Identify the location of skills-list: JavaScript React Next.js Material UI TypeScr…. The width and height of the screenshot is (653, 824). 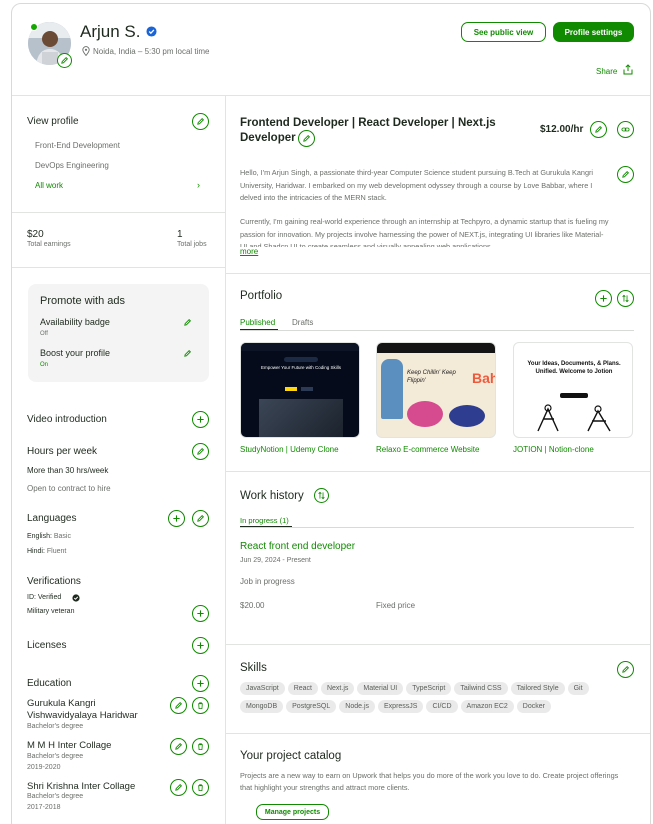
(430, 700).